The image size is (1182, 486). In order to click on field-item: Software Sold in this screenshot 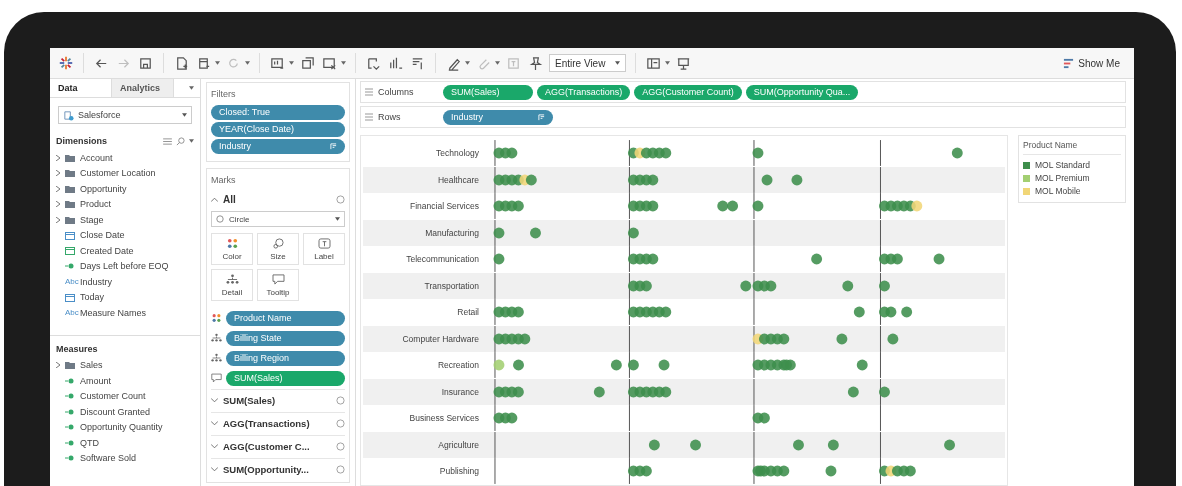, I will do `click(125, 458)`.